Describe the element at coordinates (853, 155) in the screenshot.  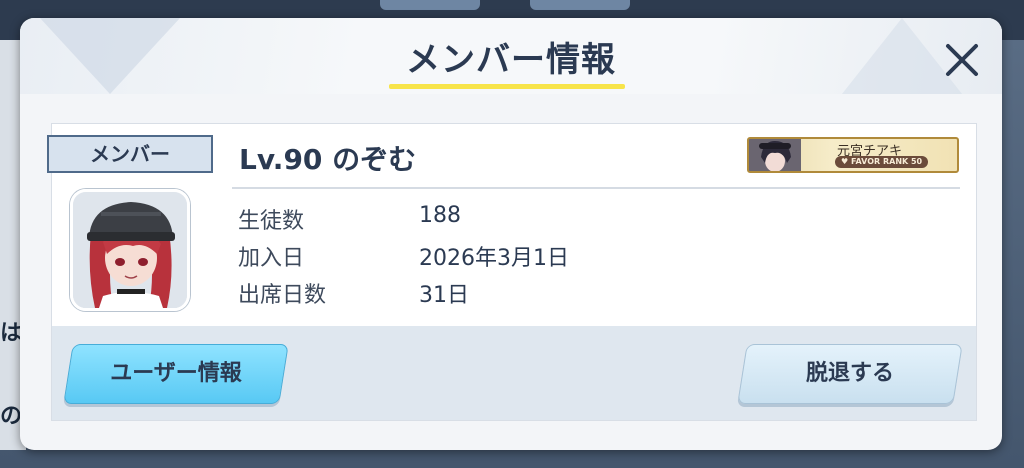
I see `favorite-character-badge: 元宮チアキ ♥ FAVOR RANK 50` at that location.